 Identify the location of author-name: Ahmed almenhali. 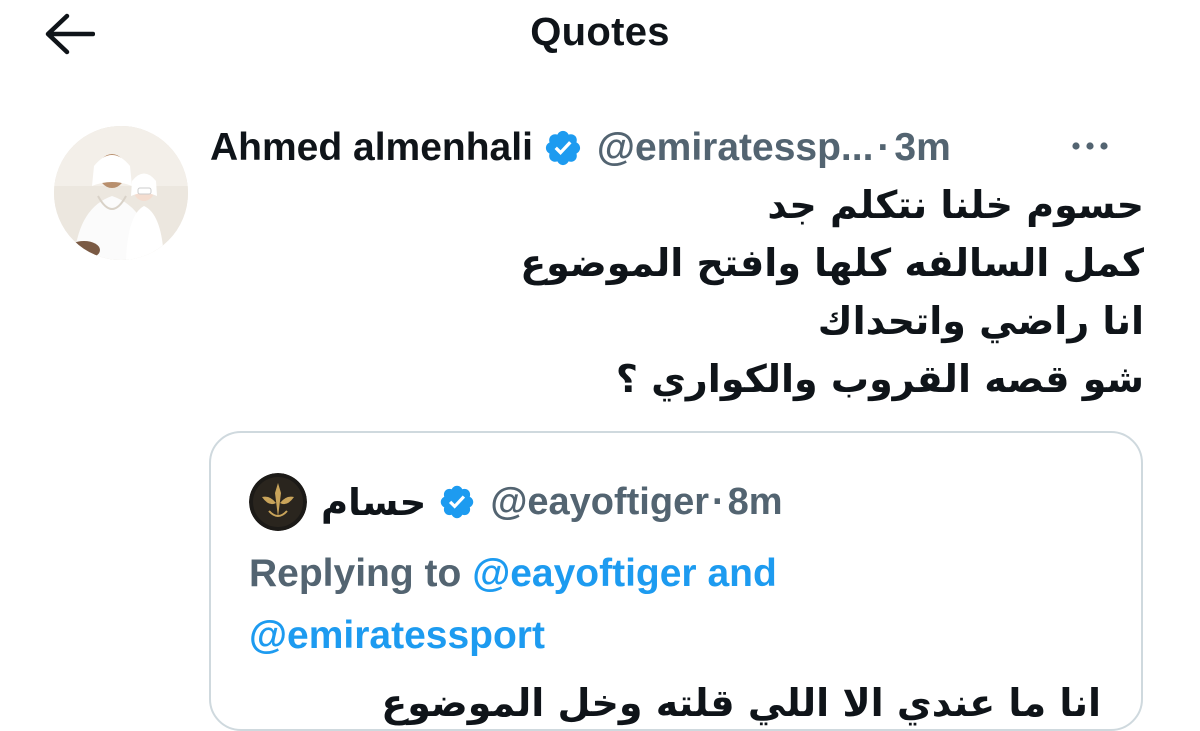
(371, 148).